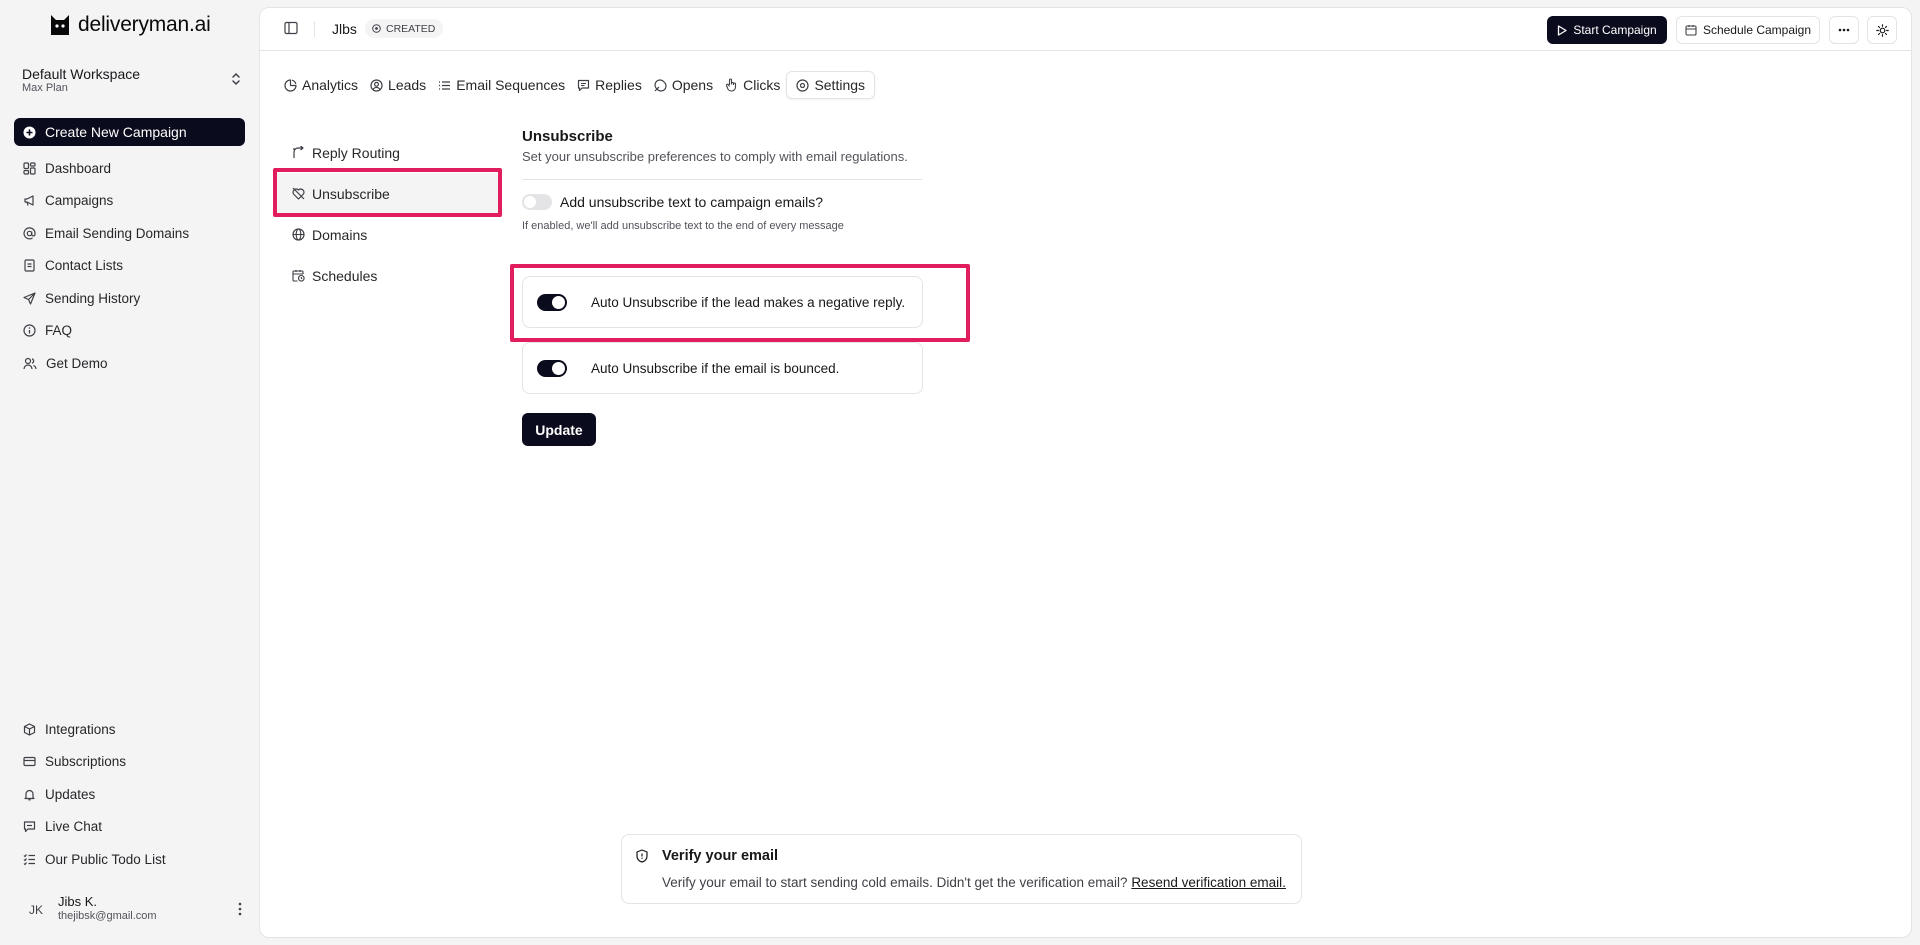 The height and width of the screenshot is (945, 1920). I want to click on sidebar-item-get-demo: Get Demo, so click(129, 363).